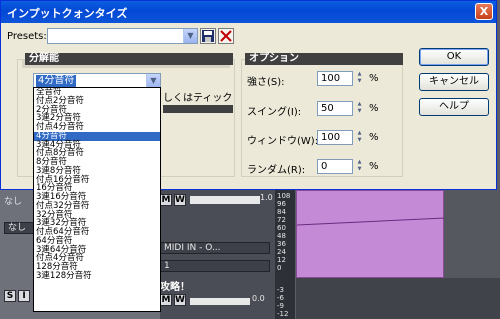 This screenshot has height=319, width=500. I want to click on resolution-label: 分解能, so click(129, 59).